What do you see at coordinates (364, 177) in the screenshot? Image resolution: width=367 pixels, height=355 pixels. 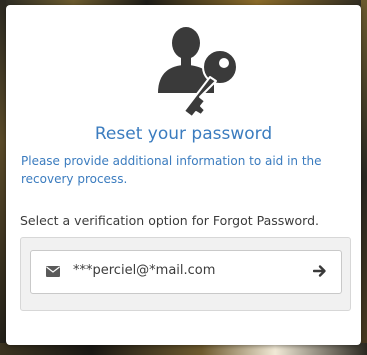 I see `background-right` at bounding box center [364, 177].